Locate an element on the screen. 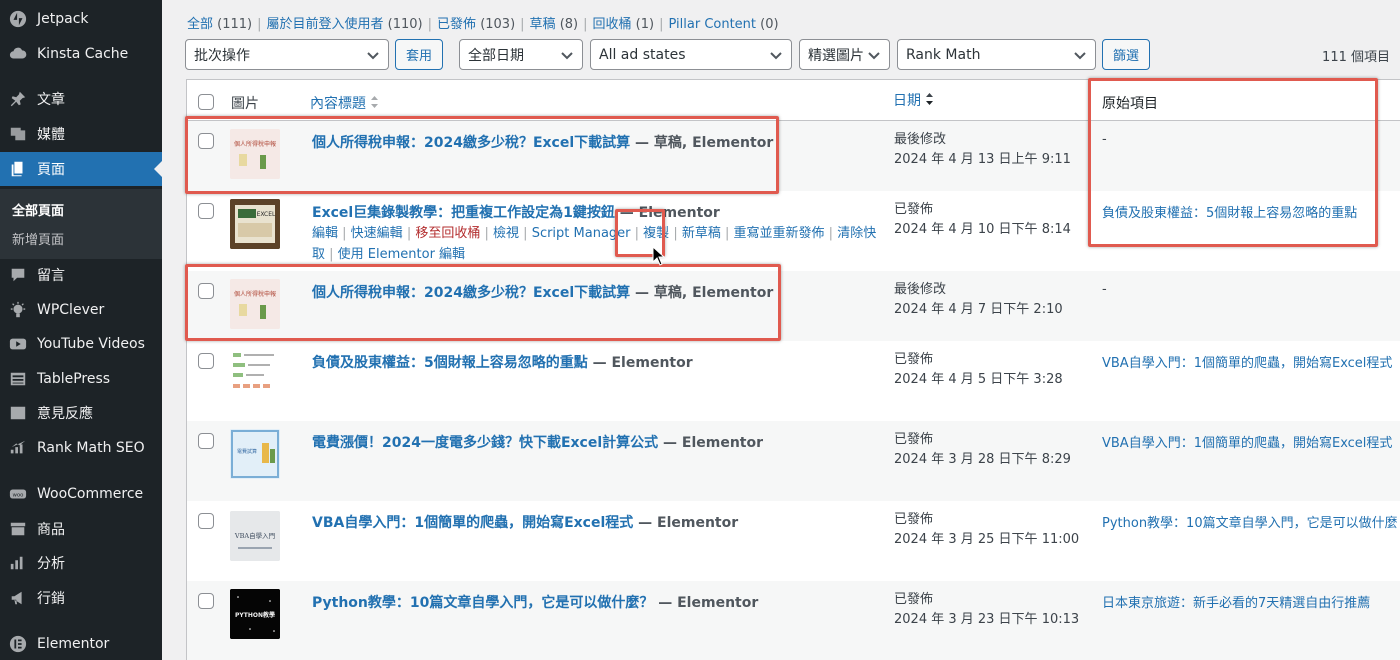 This screenshot has height=660, width=1400. page-title-link: 電費漲價！2024一度電多少錢？快下載Excel計算公式 is located at coordinates (485, 443).